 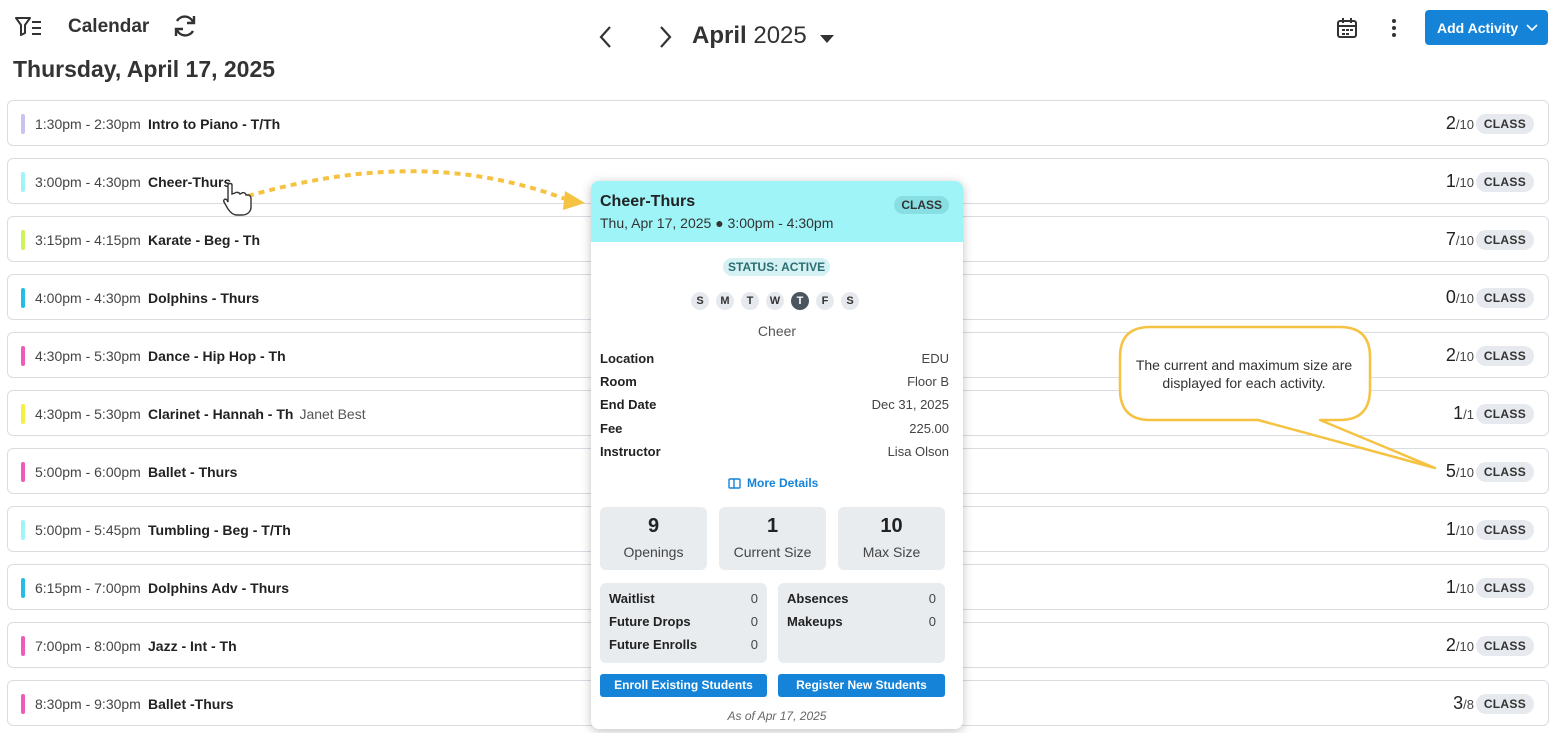 I want to click on activity-time: 3:15pm - 4:15pm, so click(x=88, y=240).